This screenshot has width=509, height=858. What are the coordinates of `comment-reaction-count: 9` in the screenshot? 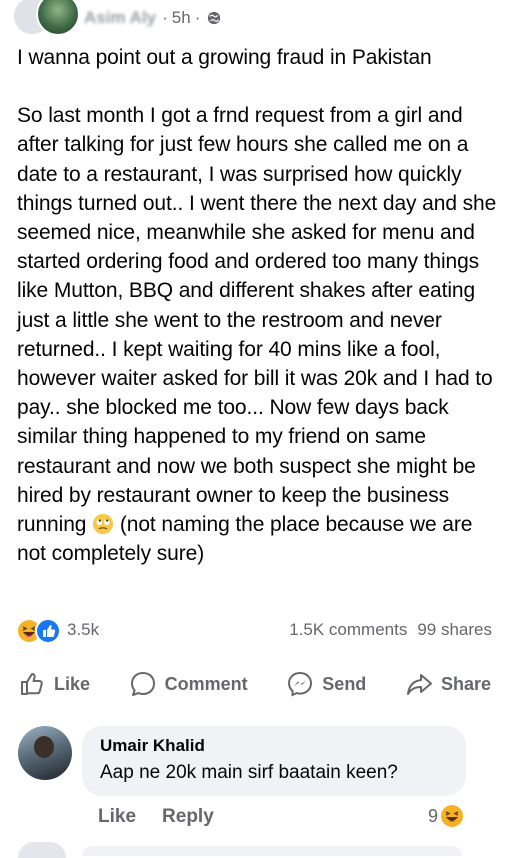 It's located at (433, 815).